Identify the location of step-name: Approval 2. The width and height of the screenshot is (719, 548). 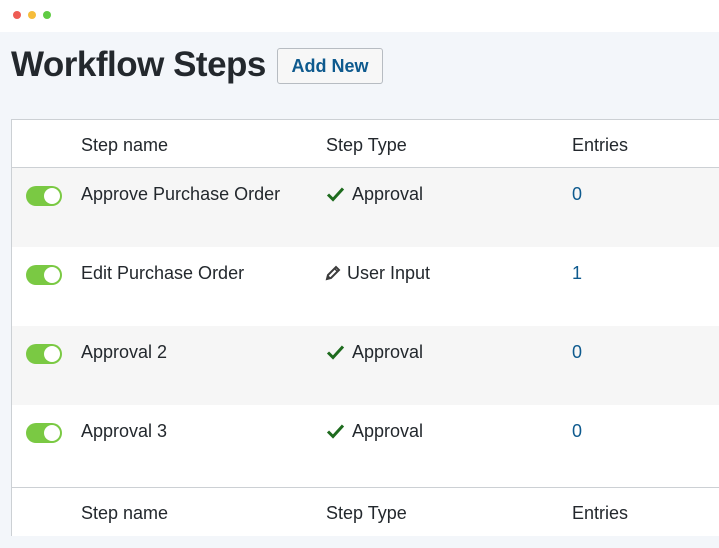
(124, 352).